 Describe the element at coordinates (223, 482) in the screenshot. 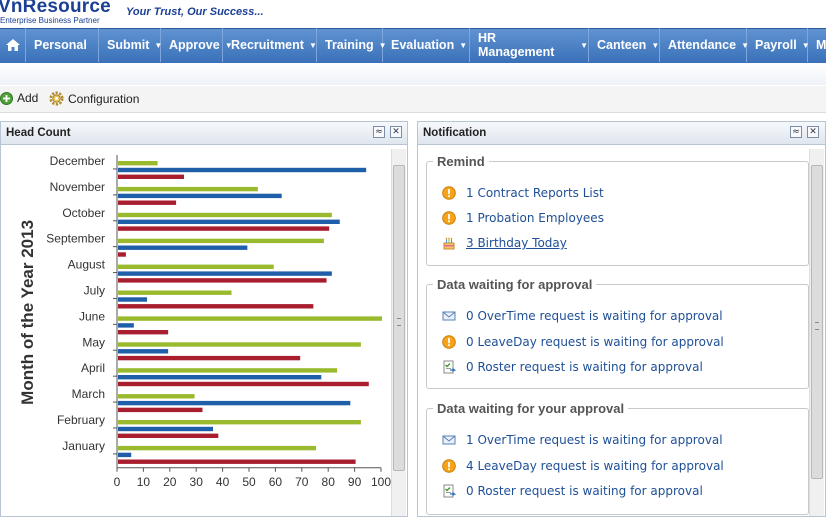

I see `x-tick-label: 40` at that location.